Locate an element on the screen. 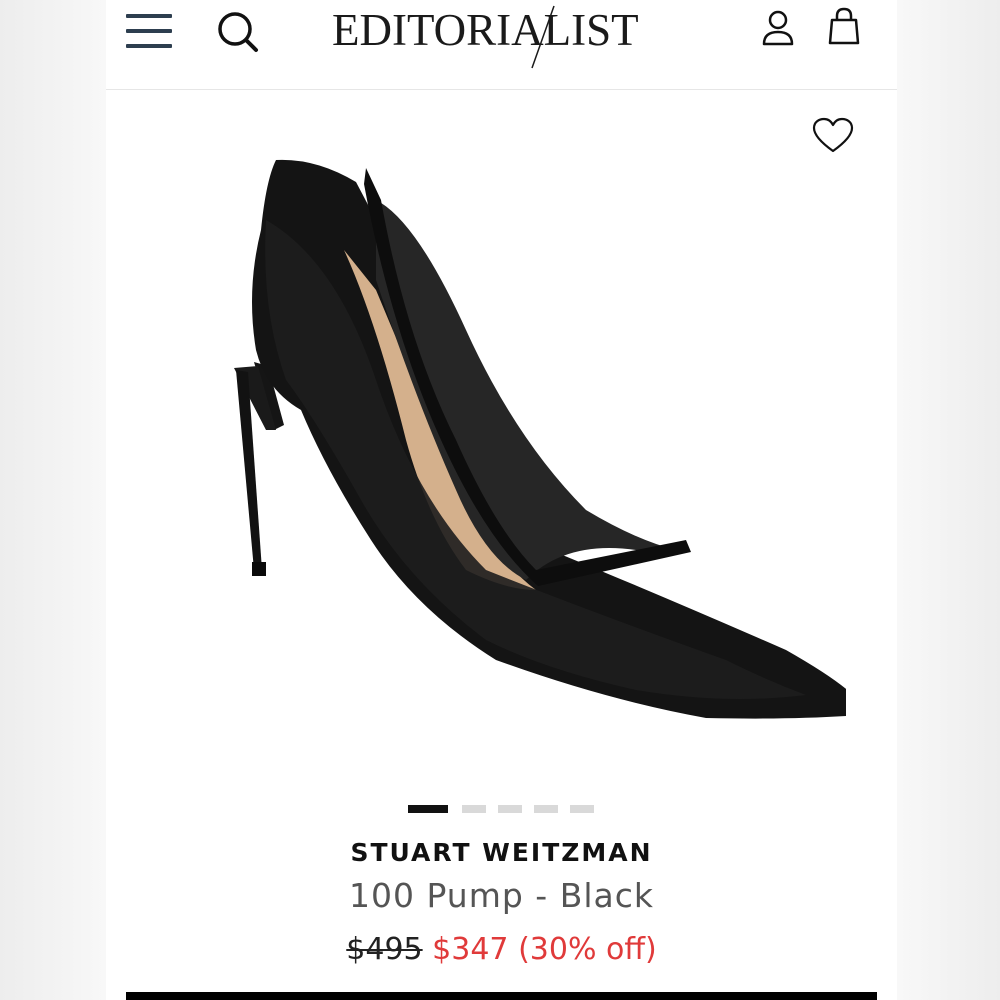  product-brand: STUART WEITZMAN is located at coordinates (501, 852).